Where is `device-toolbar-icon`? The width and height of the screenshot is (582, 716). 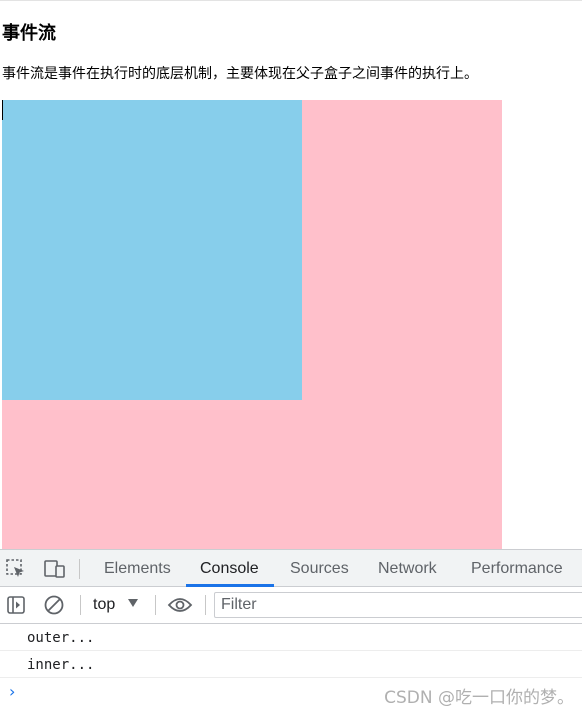 device-toolbar-icon is located at coordinates (55, 568).